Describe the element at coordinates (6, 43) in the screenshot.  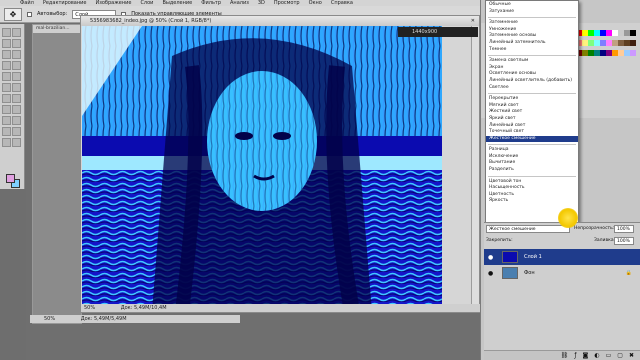
I see `lasso-tool` at that location.